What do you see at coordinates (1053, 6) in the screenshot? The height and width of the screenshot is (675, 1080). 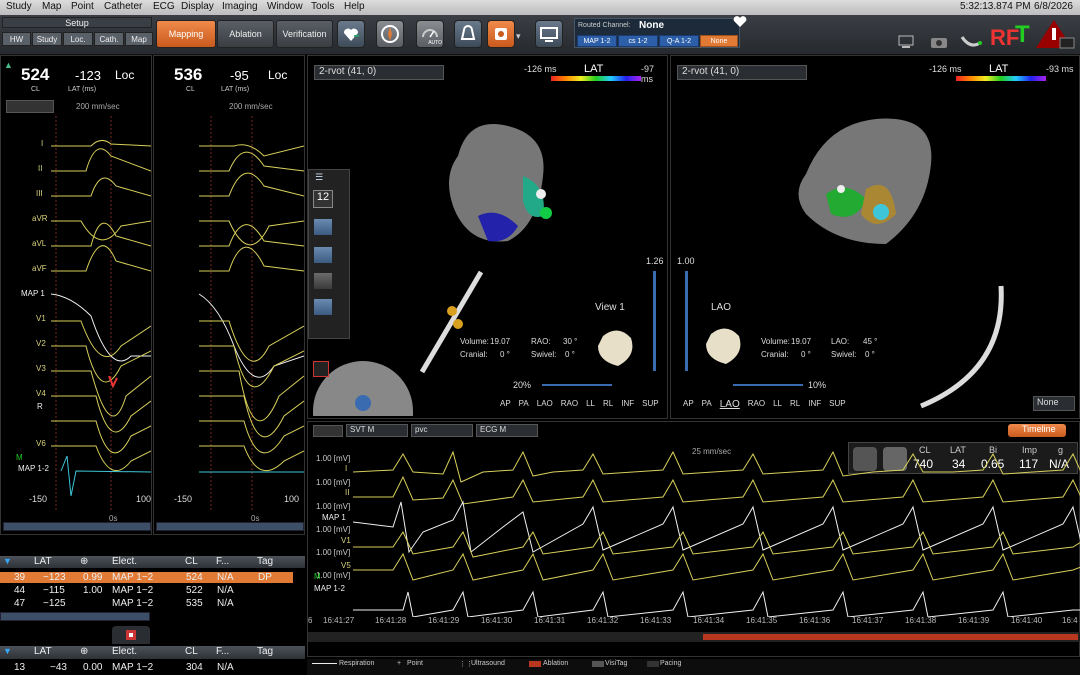 I see `date: 6/8/2026` at bounding box center [1053, 6].